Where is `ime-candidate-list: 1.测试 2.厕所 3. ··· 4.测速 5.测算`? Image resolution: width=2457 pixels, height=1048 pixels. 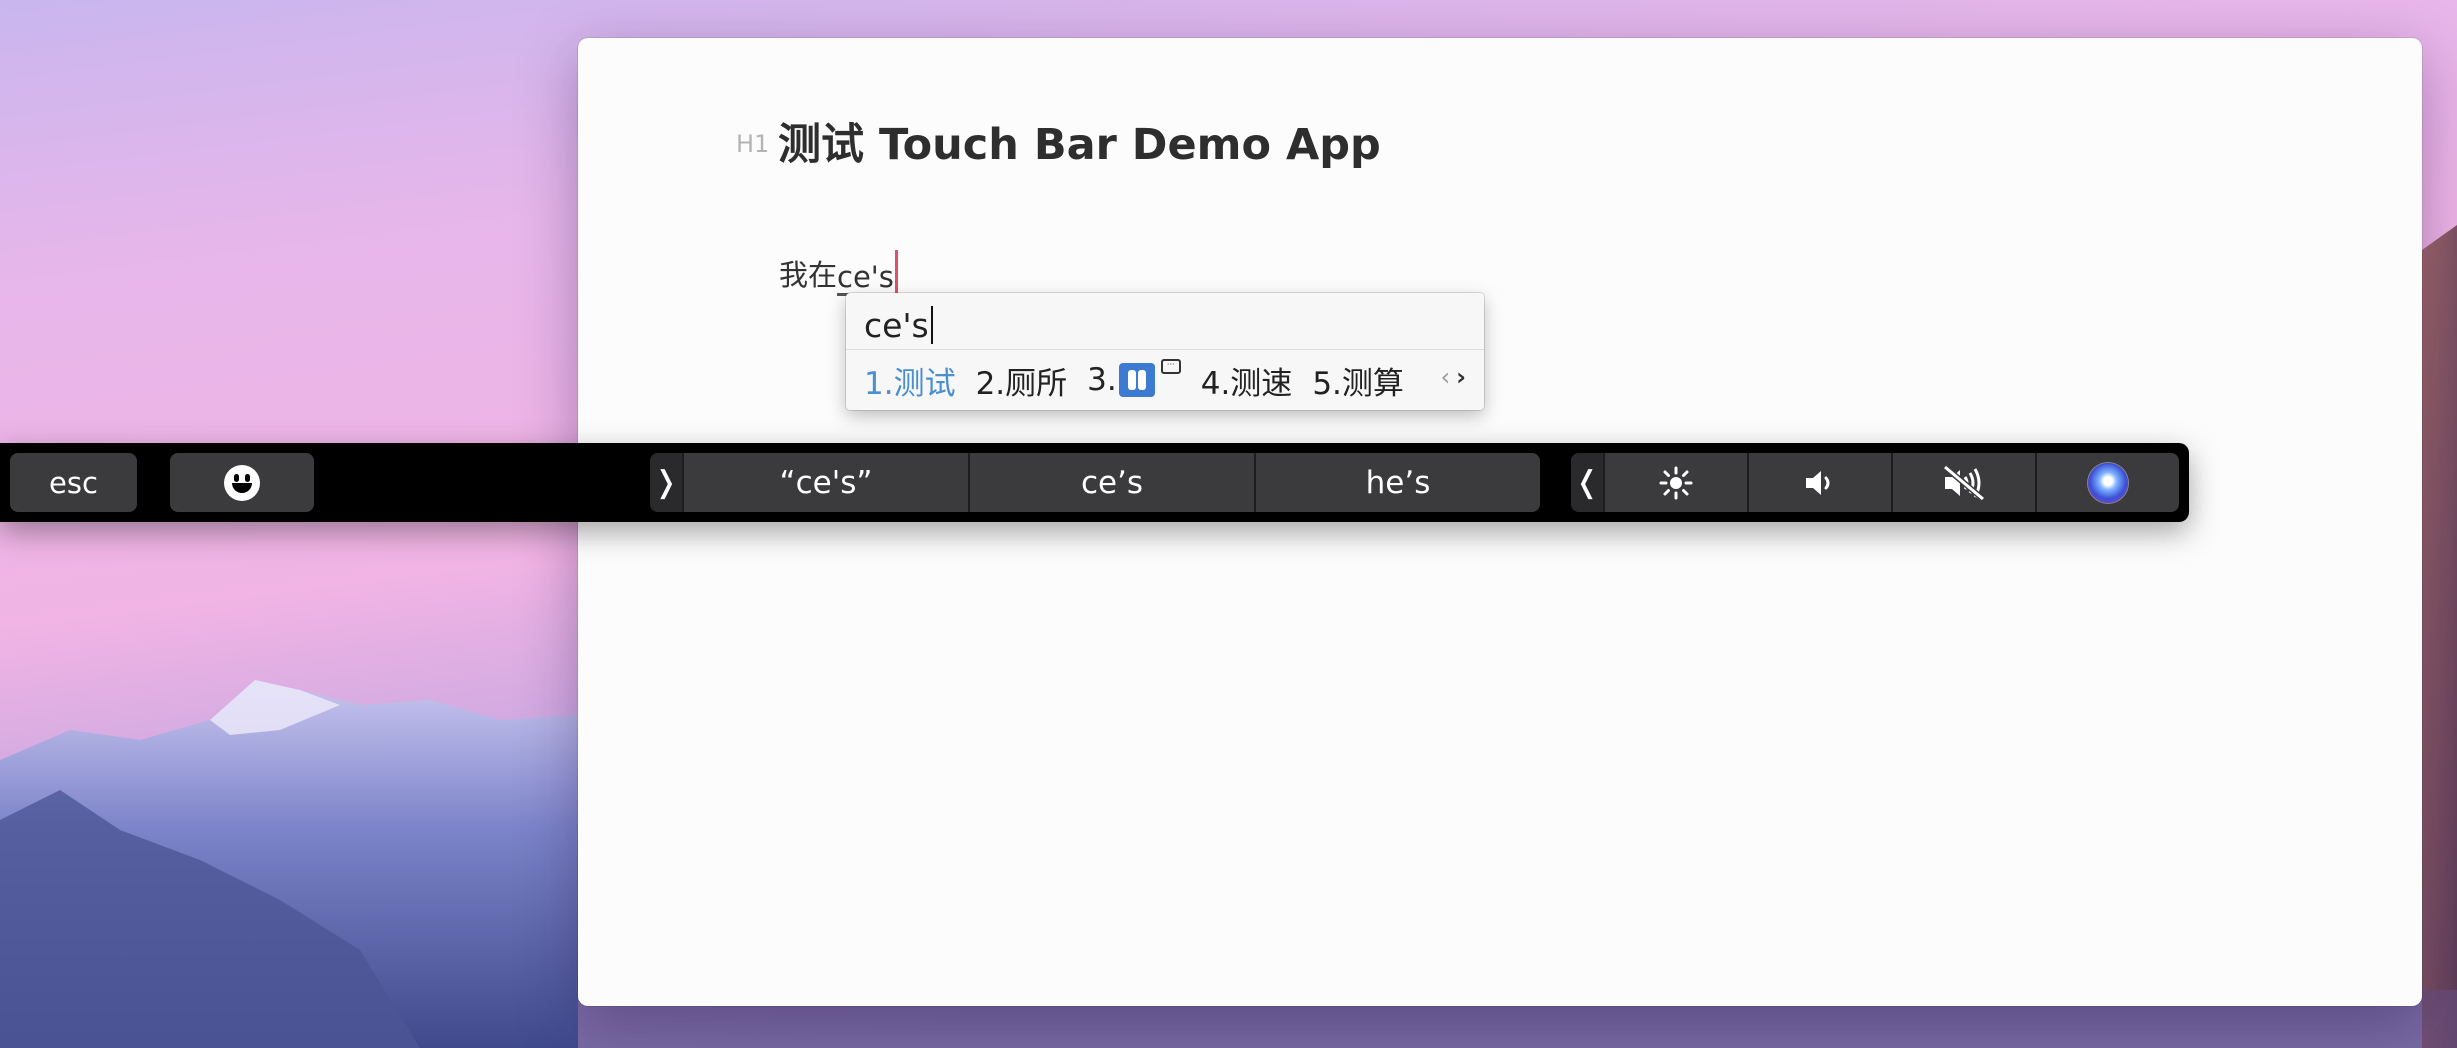
ime-candidate-list: 1.测试 2.厕所 3. ··· 4.测速 5.测算 is located at coordinates (1144, 380).